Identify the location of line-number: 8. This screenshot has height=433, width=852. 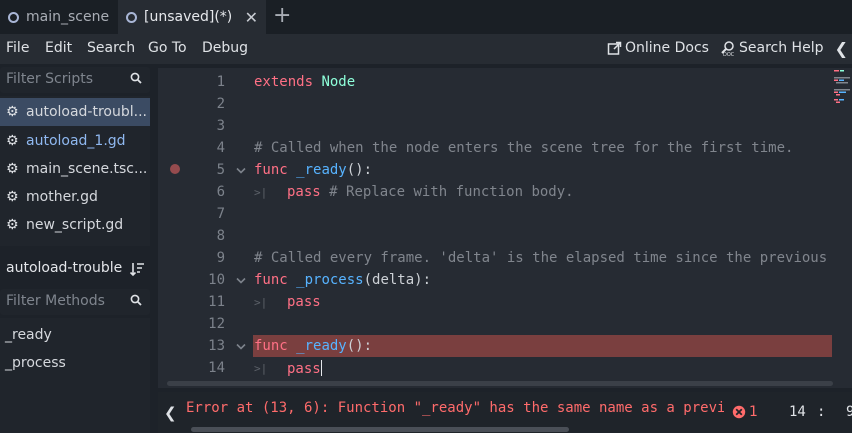
(220, 236).